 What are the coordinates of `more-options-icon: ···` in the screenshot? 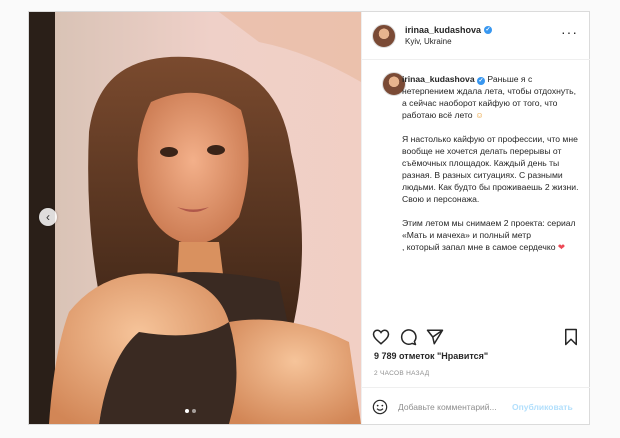 It's located at (569, 32).